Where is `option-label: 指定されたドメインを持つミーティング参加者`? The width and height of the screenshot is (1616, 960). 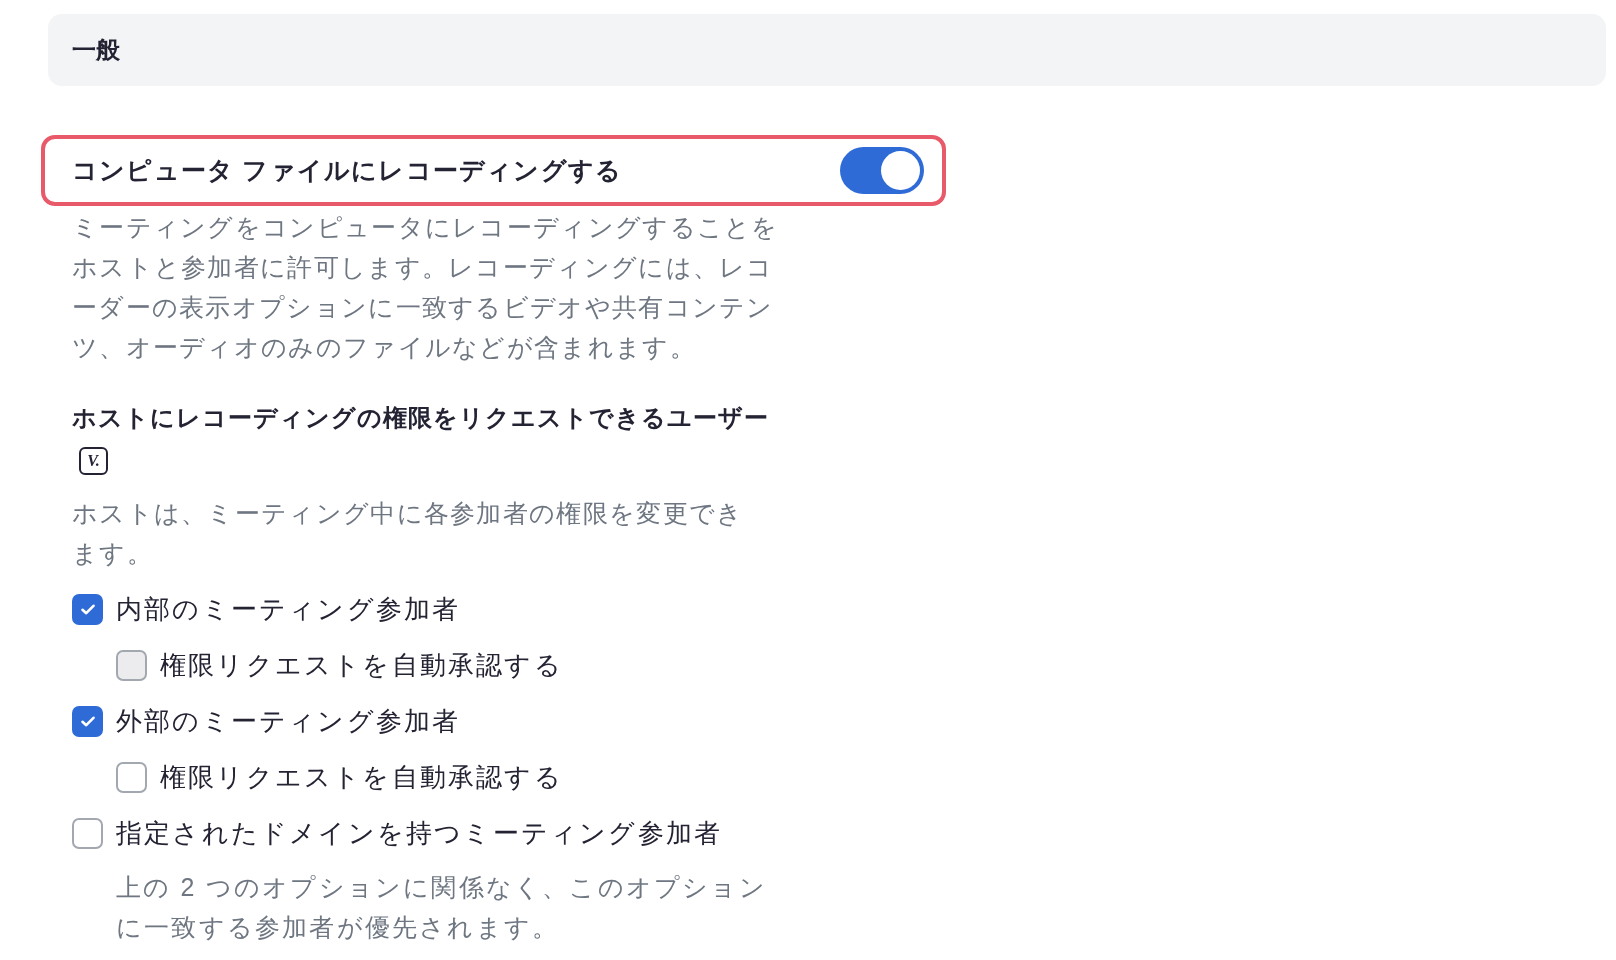 option-label: 指定されたドメインを持つミーティング参加者 is located at coordinates (419, 833).